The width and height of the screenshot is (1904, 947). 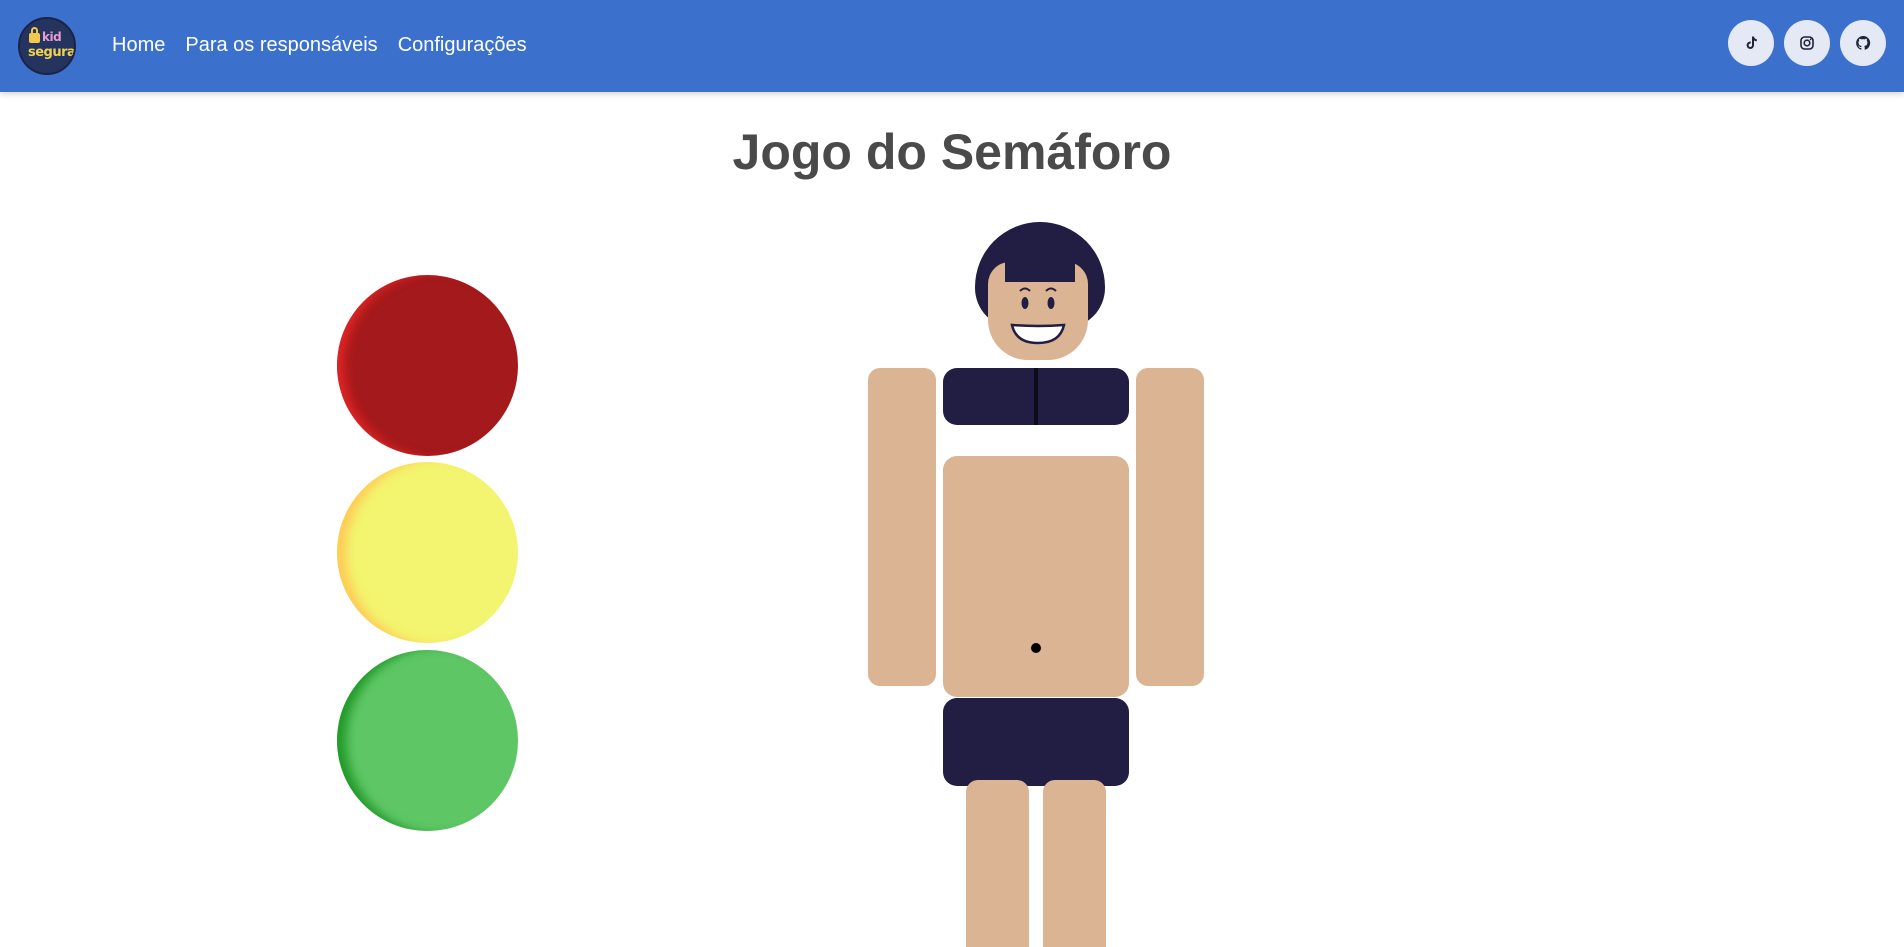 What do you see at coordinates (462, 45) in the screenshot?
I see `nav-link-configuracoes: Configurações` at bounding box center [462, 45].